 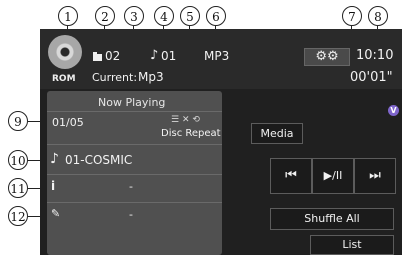 What do you see at coordinates (190, 16) in the screenshot?
I see `callout-5: 5` at bounding box center [190, 16].